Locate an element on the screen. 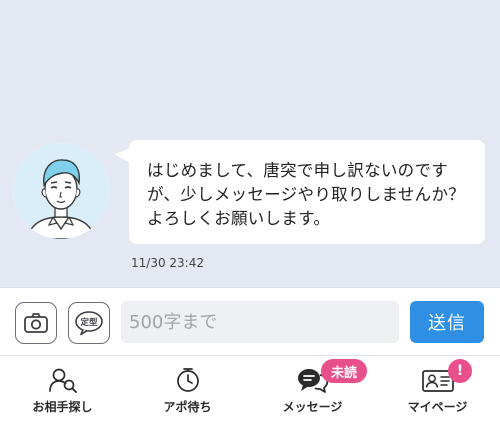 The width and height of the screenshot is (500, 437). unread-badge: 未読 is located at coordinates (344, 371).